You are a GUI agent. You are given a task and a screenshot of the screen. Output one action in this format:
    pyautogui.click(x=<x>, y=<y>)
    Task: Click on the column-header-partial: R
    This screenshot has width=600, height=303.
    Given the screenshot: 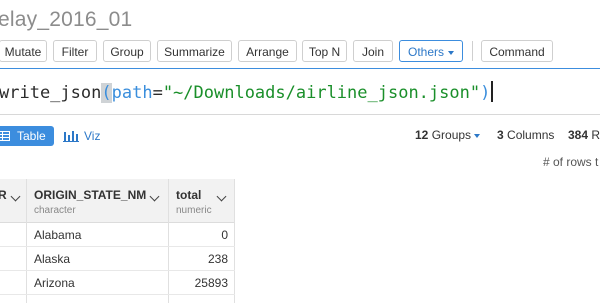 What is the action you would take?
    pyautogui.click(x=3, y=195)
    